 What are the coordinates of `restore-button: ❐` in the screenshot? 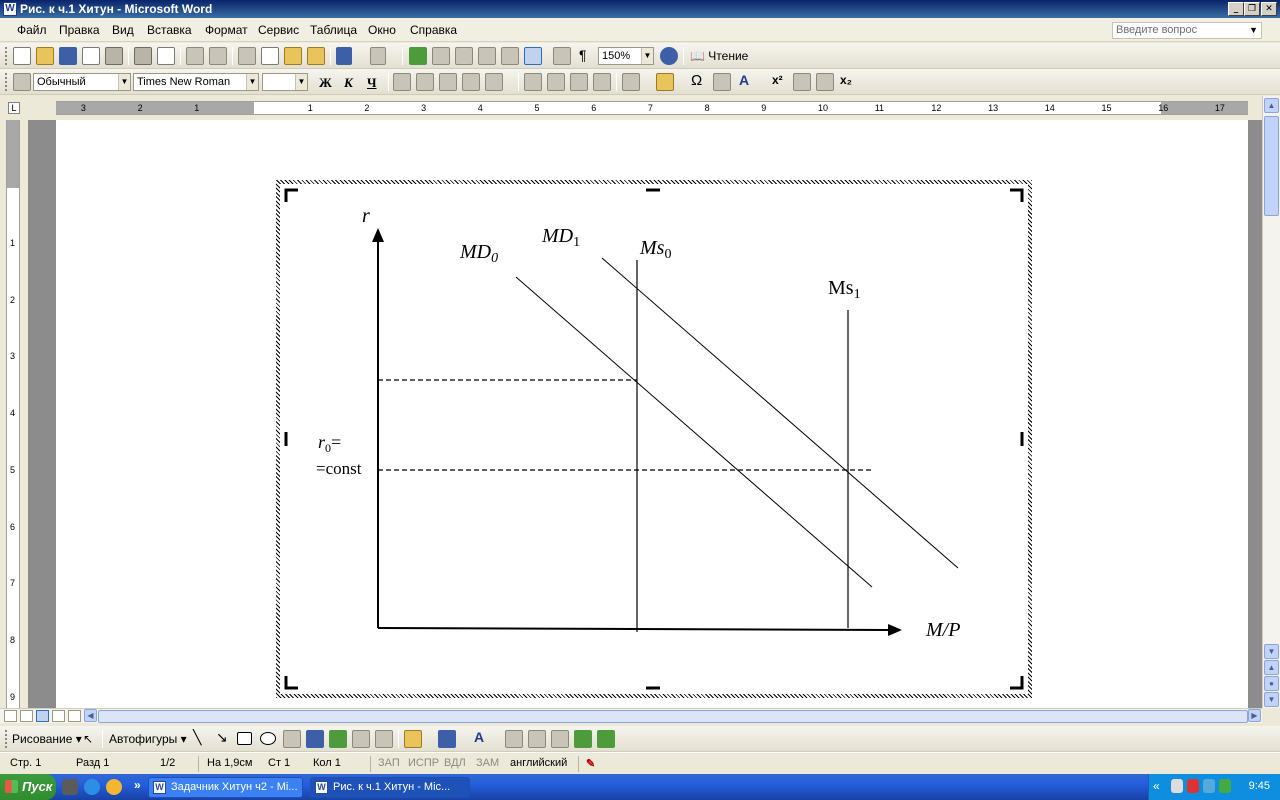 It's located at (1252, 9).